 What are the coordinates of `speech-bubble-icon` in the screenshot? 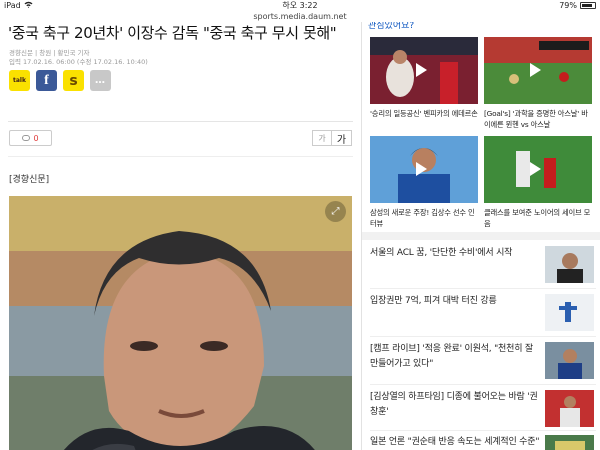 It's located at (26, 138).